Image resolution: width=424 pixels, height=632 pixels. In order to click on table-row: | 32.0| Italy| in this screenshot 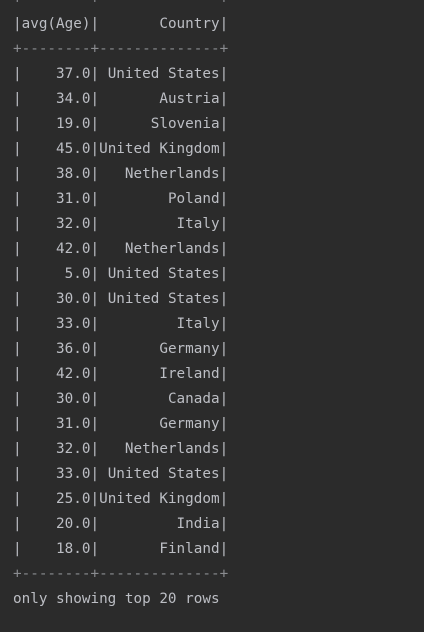, I will do `click(121, 224)`.